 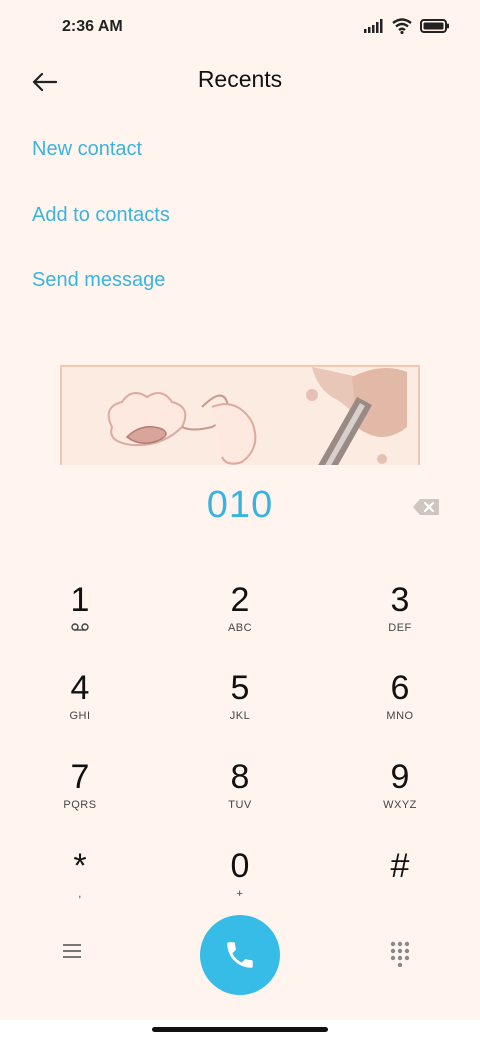 What do you see at coordinates (400, 866) in the screenshot?
I see `key-digit: #` at bounding box center [400, 866].